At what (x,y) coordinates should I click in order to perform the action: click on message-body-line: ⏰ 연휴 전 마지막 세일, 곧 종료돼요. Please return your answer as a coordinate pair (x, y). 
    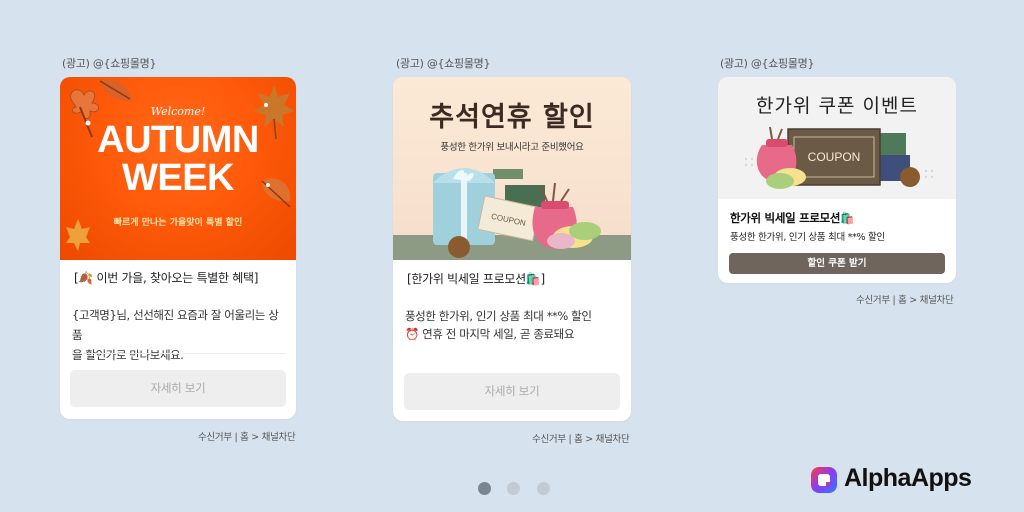
    Looking at the image, I should click on (490, 334).